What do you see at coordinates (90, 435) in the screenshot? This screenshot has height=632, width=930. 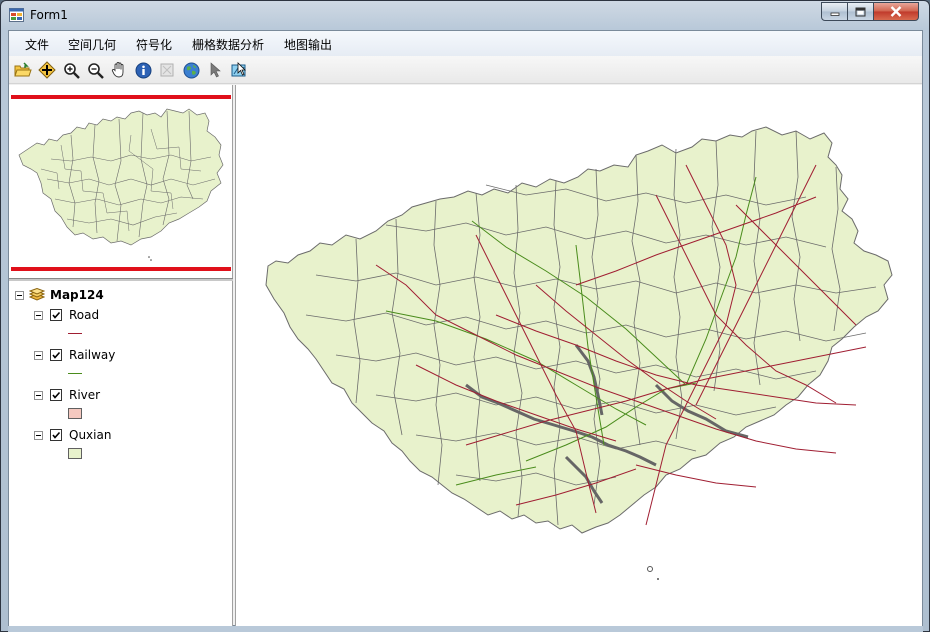 I see `layer-quxian-label: Quxian` at bounding box center [90, 435].